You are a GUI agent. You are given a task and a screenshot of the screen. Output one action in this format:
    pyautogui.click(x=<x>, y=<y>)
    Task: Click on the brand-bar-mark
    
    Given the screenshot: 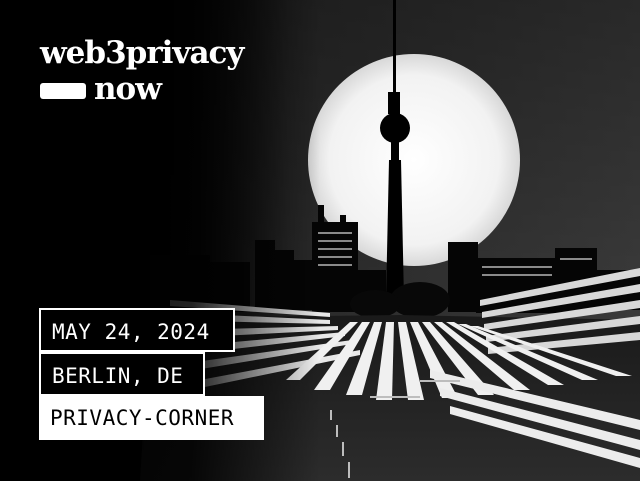 What is the action you would take?
    pyautogui.click(x=63, y=91)
    